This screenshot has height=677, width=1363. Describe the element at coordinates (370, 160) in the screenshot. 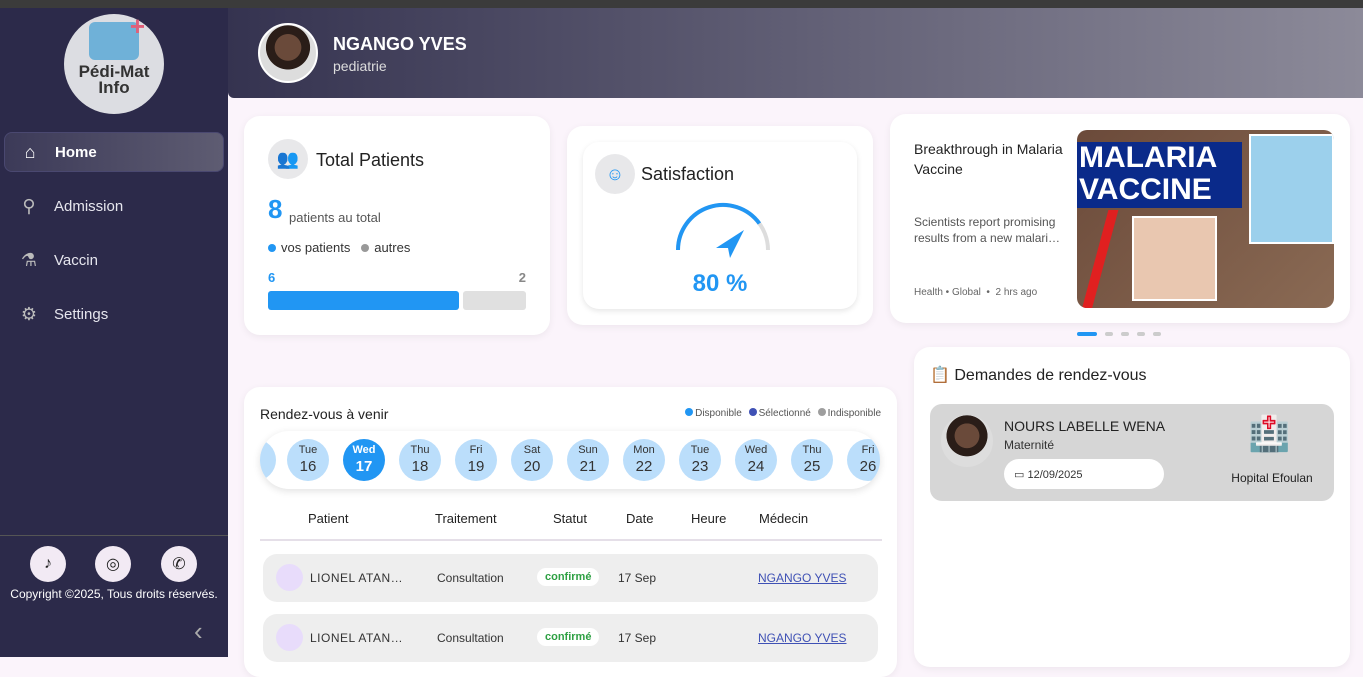

I see `card-title: Total Patients` at that location.